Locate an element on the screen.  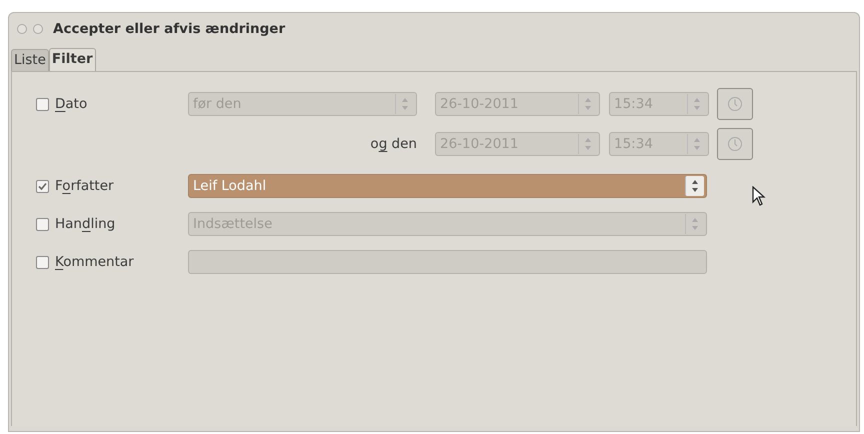
minimize-button is located at coordinates (38, 29).